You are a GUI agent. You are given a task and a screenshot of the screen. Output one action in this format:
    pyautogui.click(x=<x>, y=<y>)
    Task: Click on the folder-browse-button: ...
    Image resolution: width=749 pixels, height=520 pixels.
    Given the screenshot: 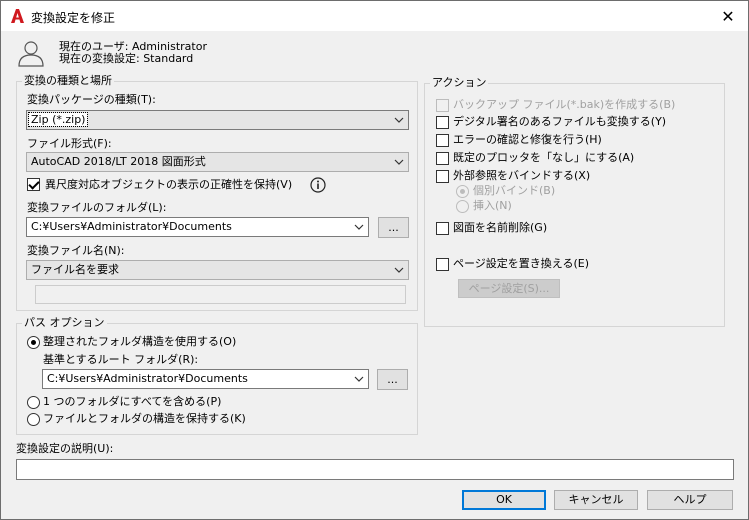 What is the action you would take?
    pyautogui.click(x=393, y=227)
    